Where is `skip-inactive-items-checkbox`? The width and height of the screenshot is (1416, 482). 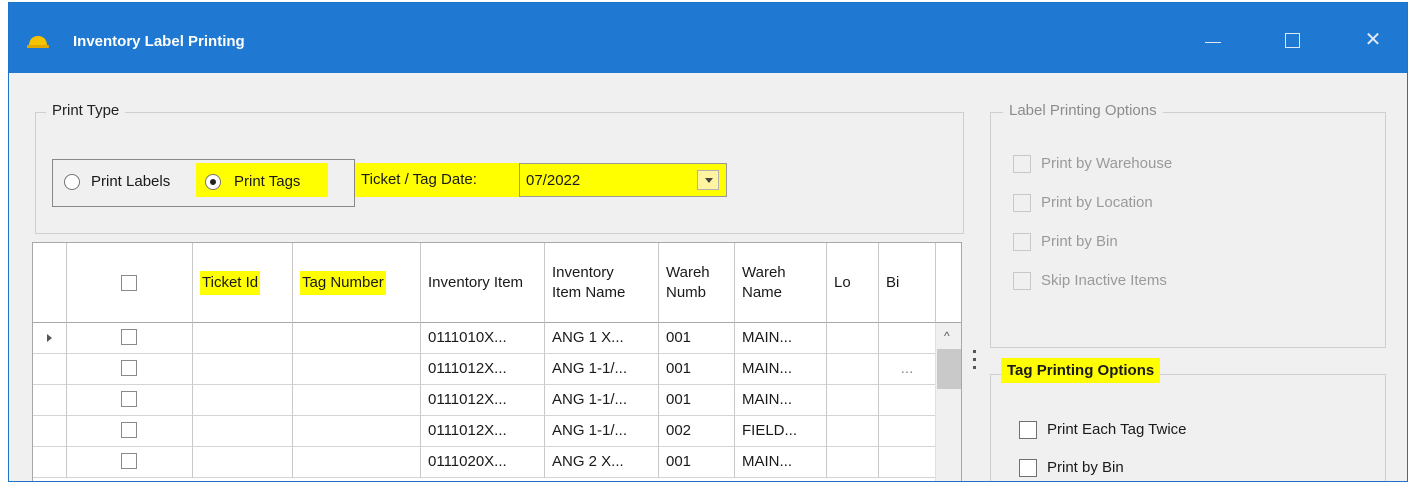 skip-inactive-items-checkbox is located at coordinates (1022, 281).